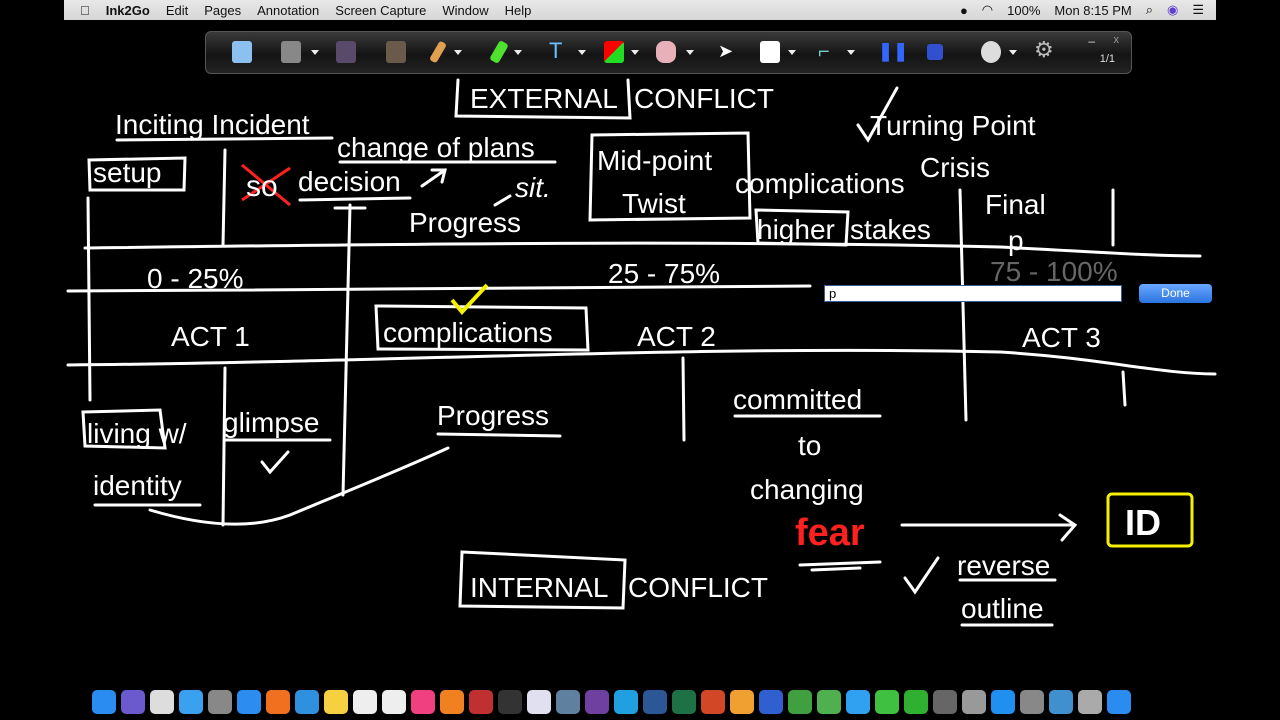 The image size is (1280, 720). Describe the element at coordinates (394, 701) in the screenshot. I see `dock-stickies-icon` at that location.